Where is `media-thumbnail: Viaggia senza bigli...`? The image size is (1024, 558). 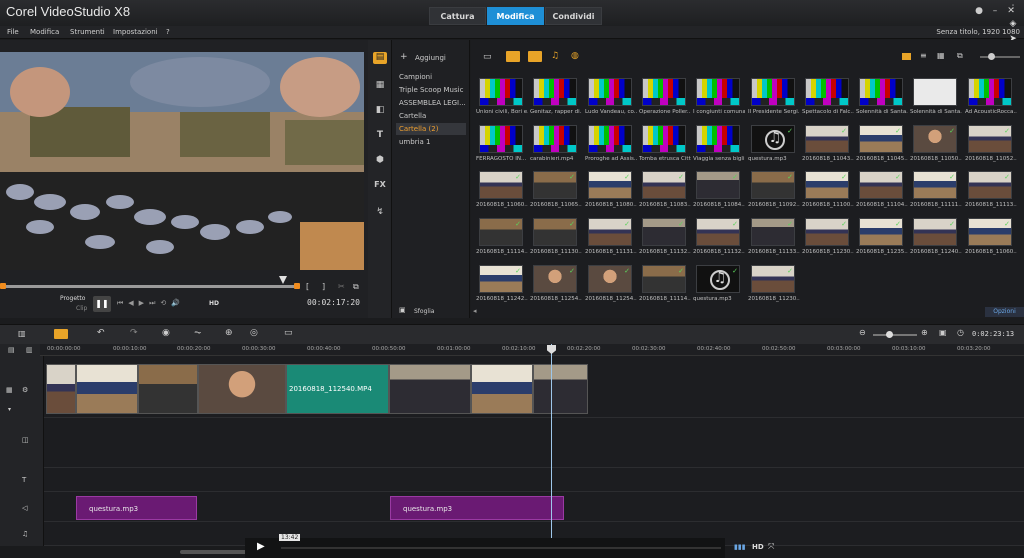
media-thumbnail: Viaggia senza bigli... is located at coordinates (719, 143).